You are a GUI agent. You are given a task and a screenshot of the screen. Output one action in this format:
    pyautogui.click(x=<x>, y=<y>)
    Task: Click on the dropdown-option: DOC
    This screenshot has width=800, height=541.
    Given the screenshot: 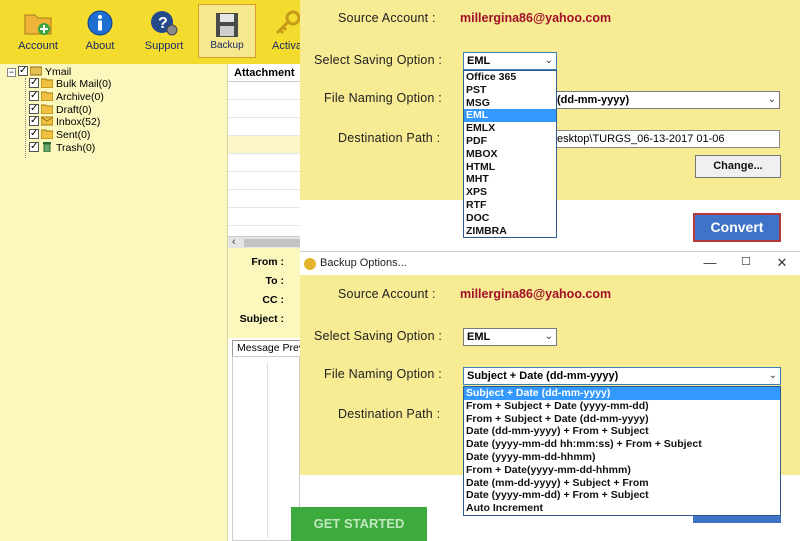 What is the action you would take?
    pyautogui.click(x=510, y=218)
    